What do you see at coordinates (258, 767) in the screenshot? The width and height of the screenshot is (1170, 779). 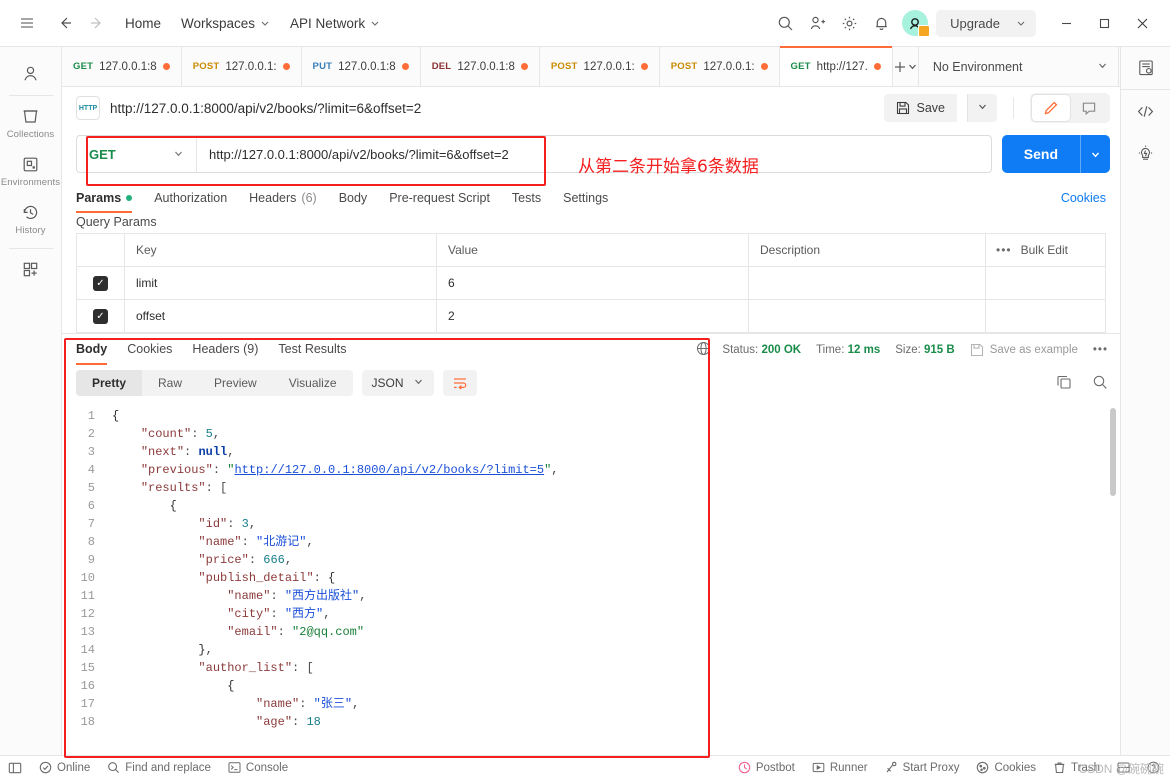 I see `console-button: Console` at bounding box center [258, 767].